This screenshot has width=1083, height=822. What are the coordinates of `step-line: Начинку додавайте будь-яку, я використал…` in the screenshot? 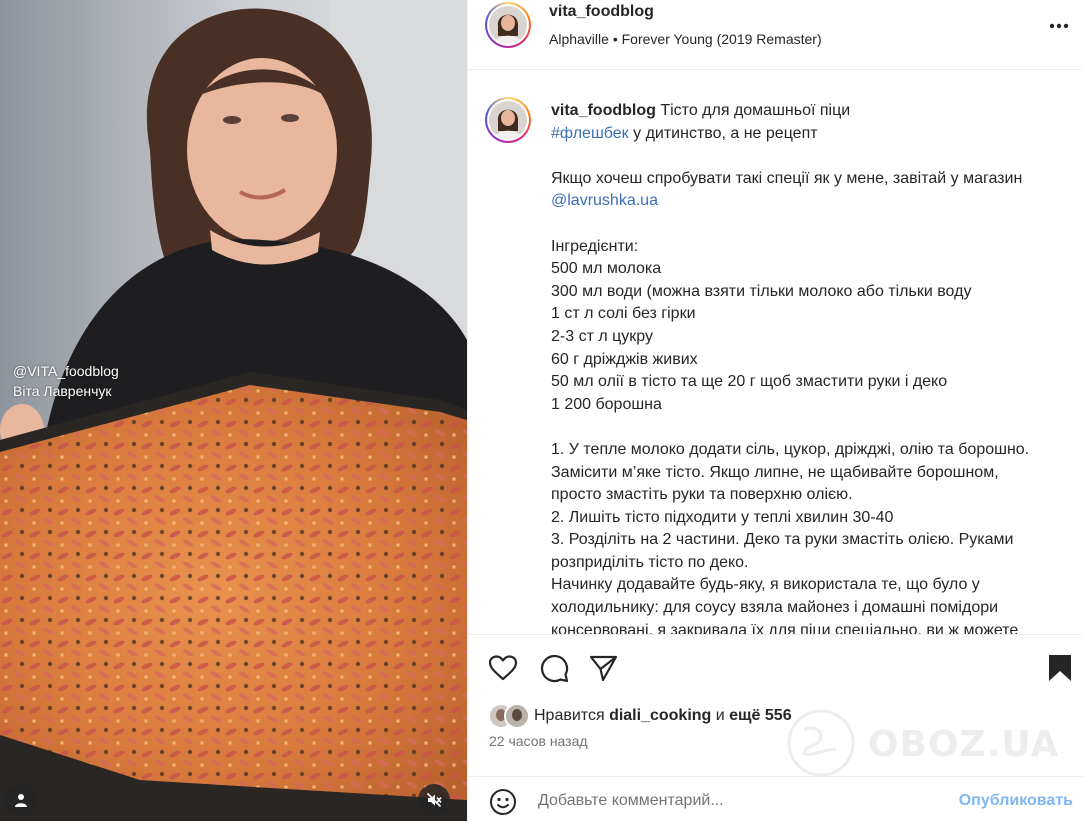 It's located at (765, 585).